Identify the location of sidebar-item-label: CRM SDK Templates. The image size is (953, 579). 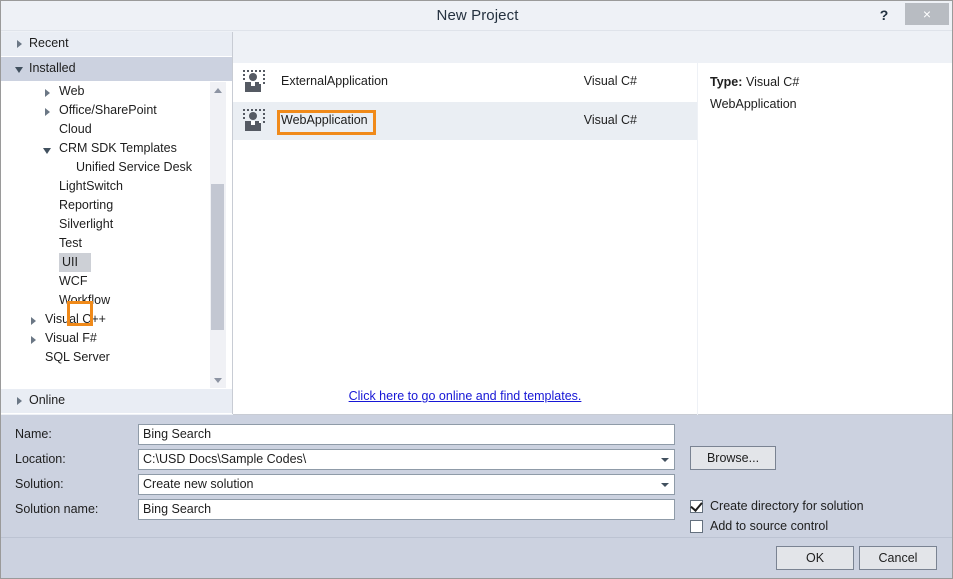
(118, 148).